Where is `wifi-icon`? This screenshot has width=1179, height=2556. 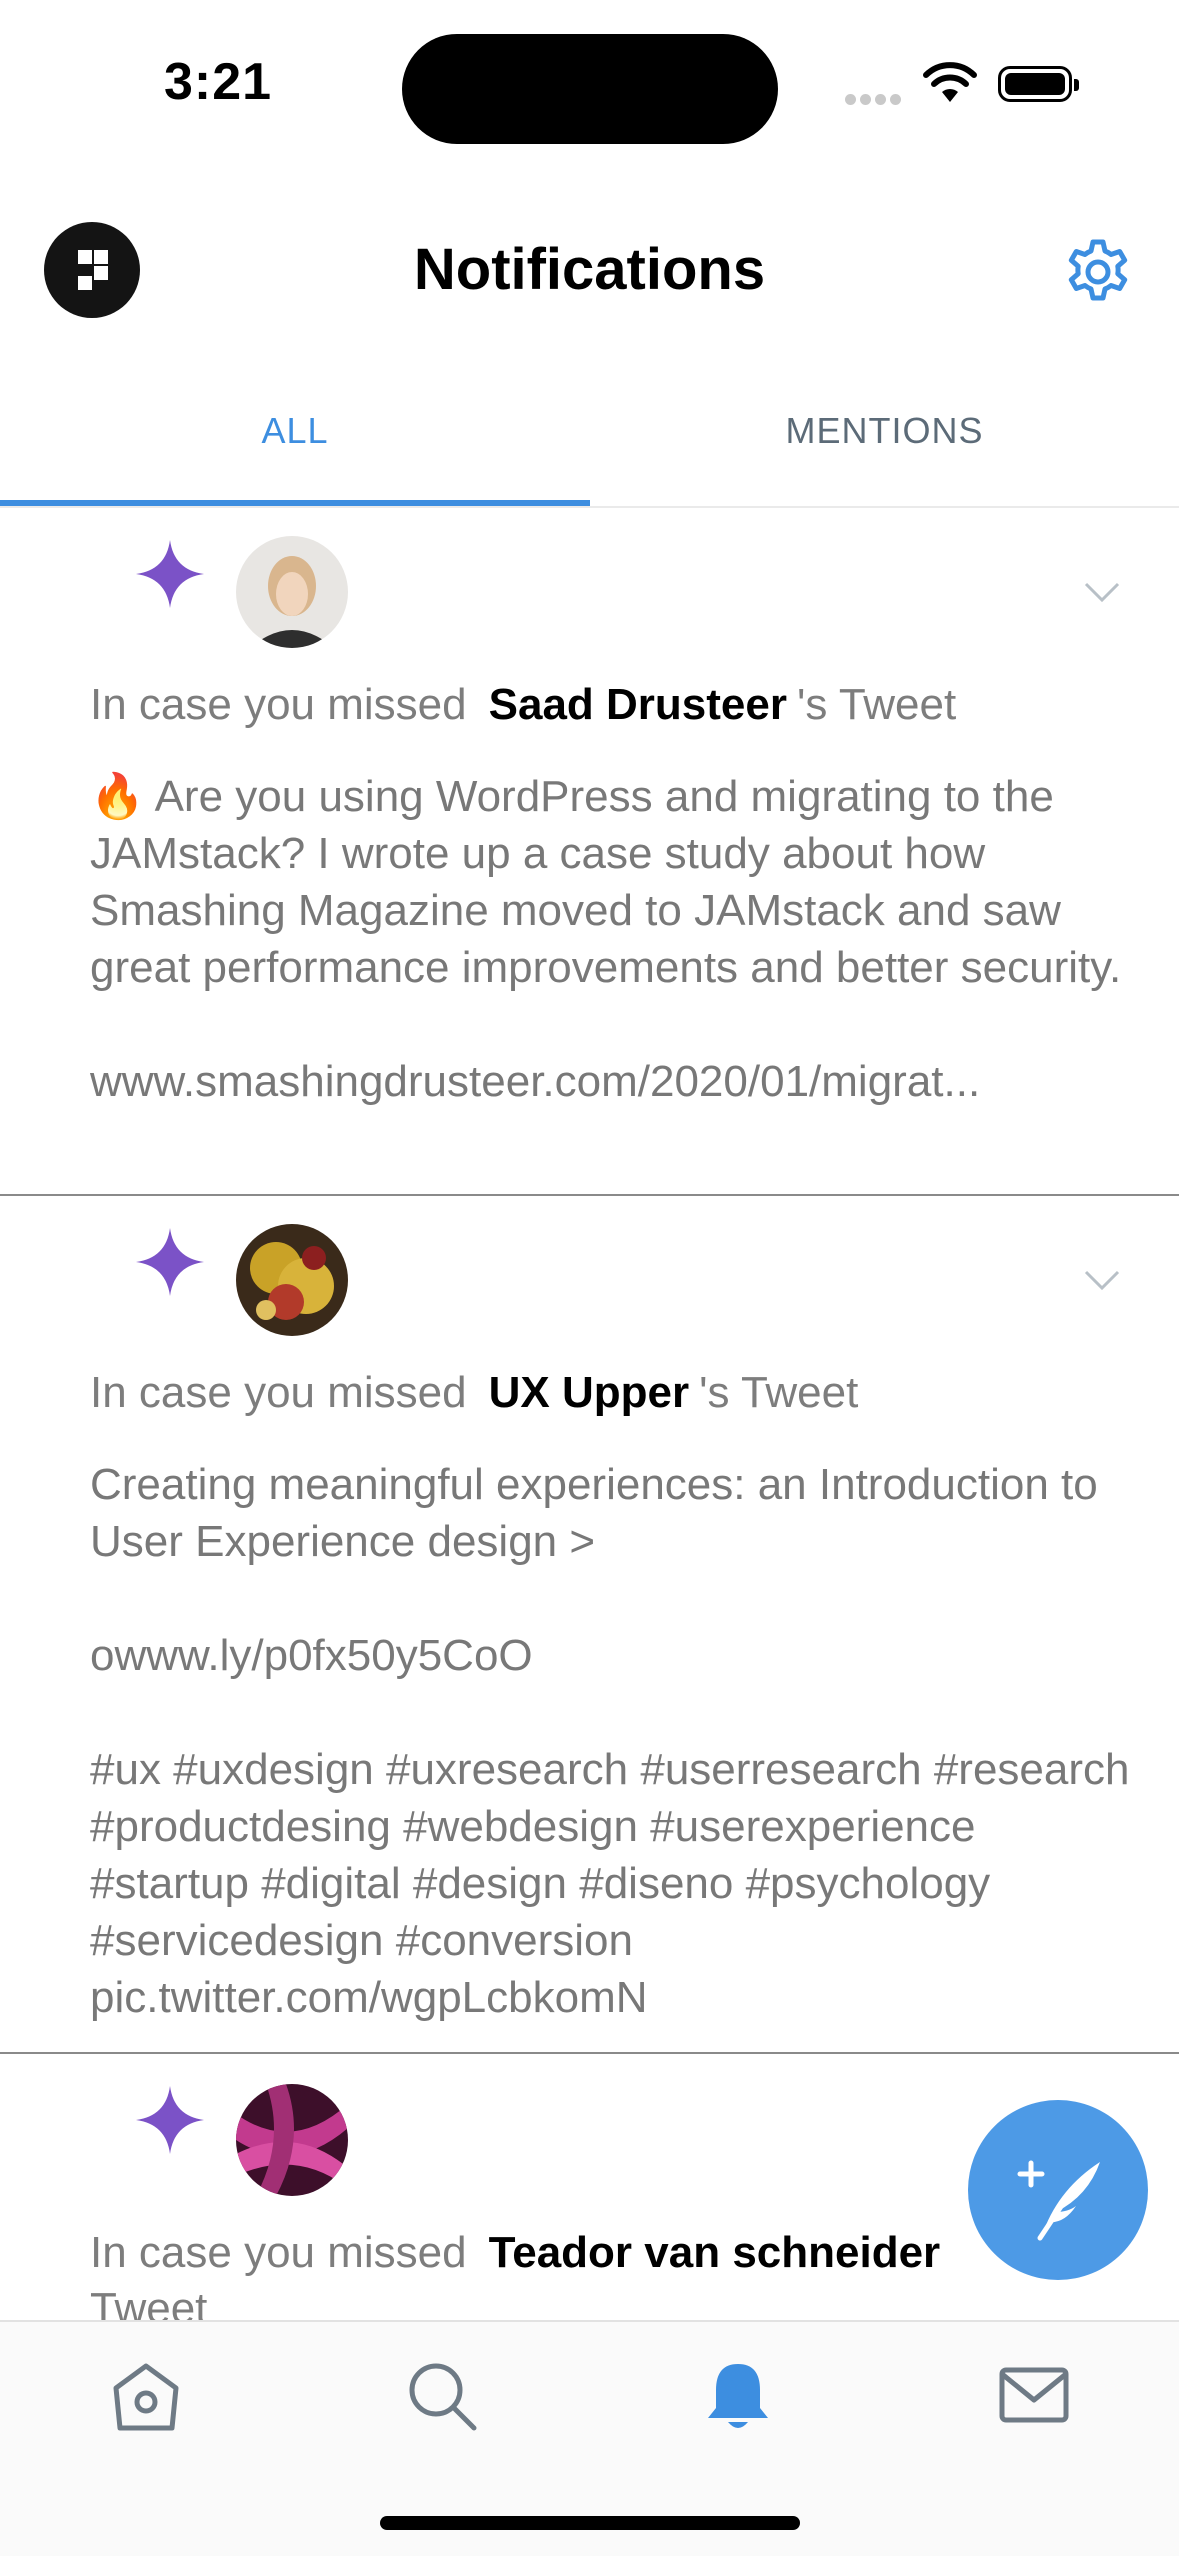
wifi-icon is located at coordinates (950, 82).